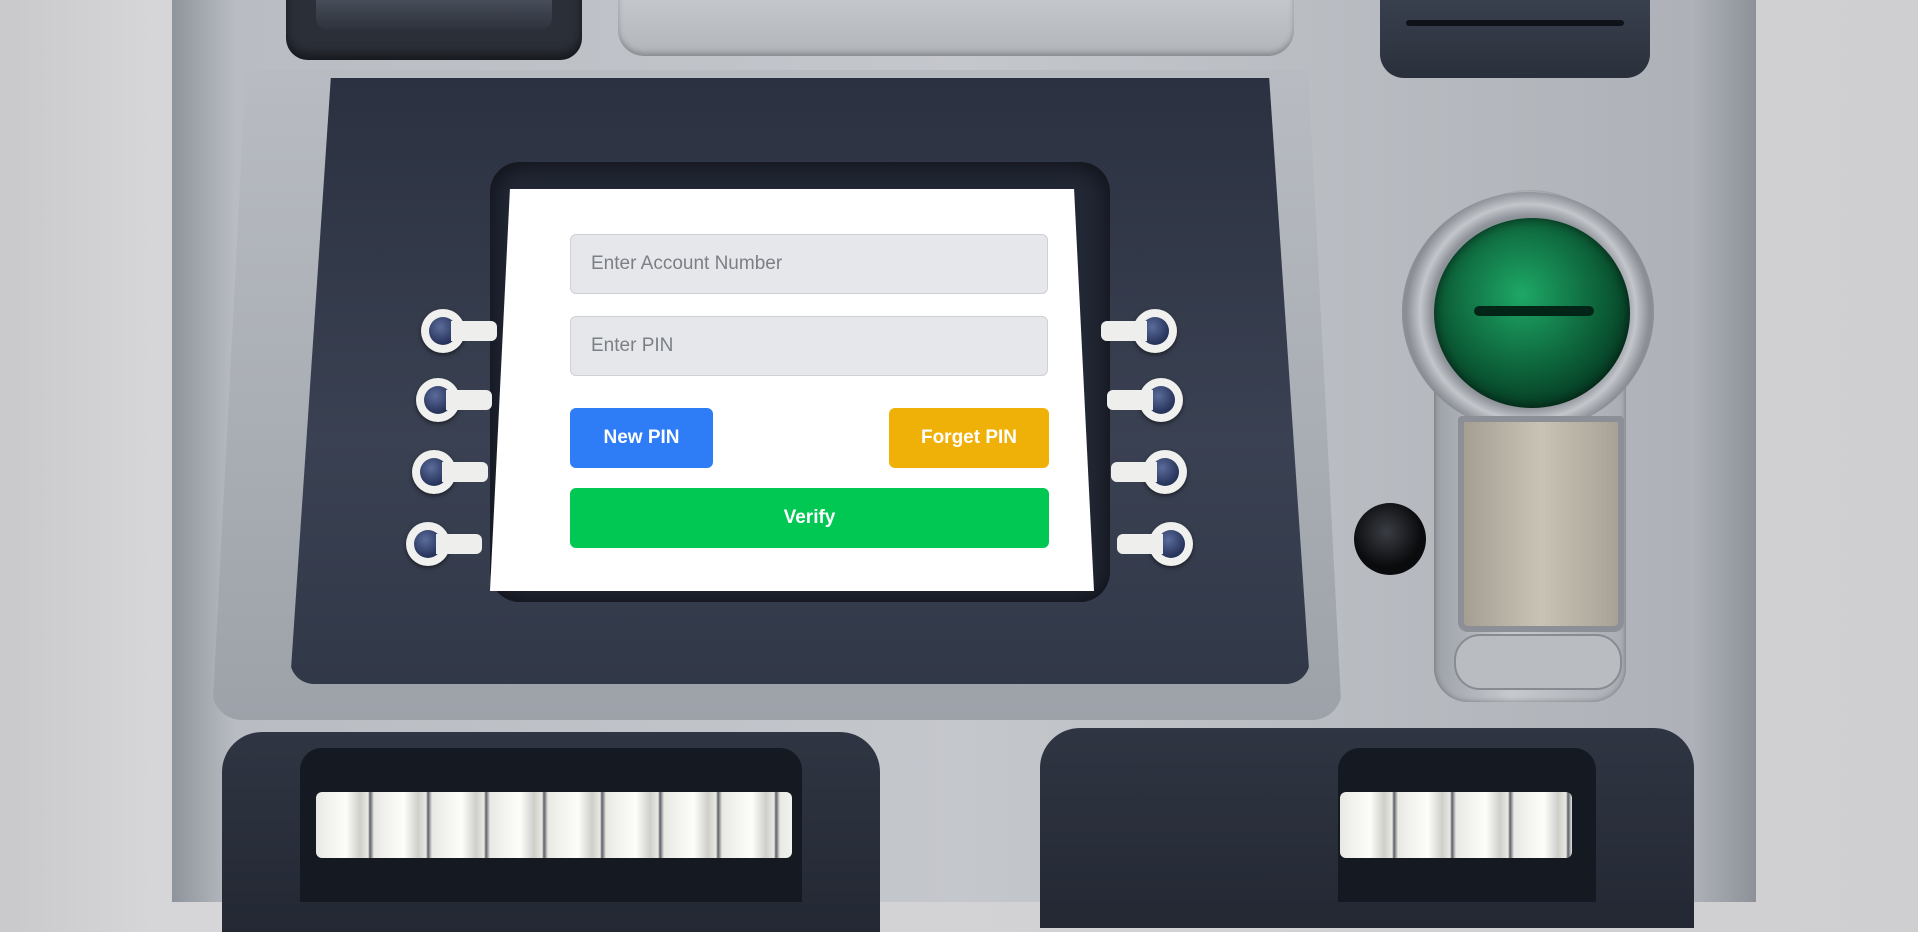 The height and width of the screenshot is (932, 1918). What do you see at coordinates (809, 518) in the screenshot?
I see `verify-button: Verify` at bounding box center [809, 518].